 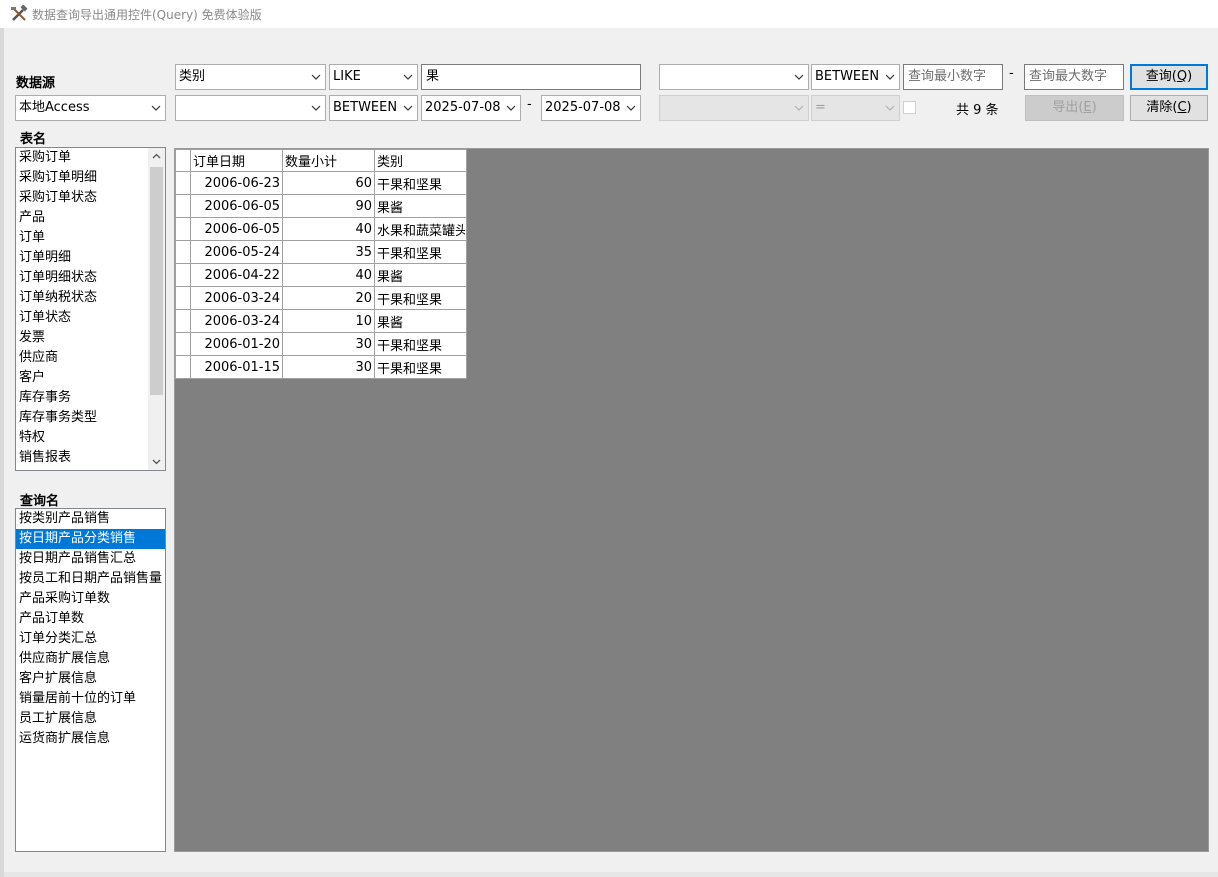 I want to click on table-row: 2006-06-05 90 果酱, so click(x=321, y=206).